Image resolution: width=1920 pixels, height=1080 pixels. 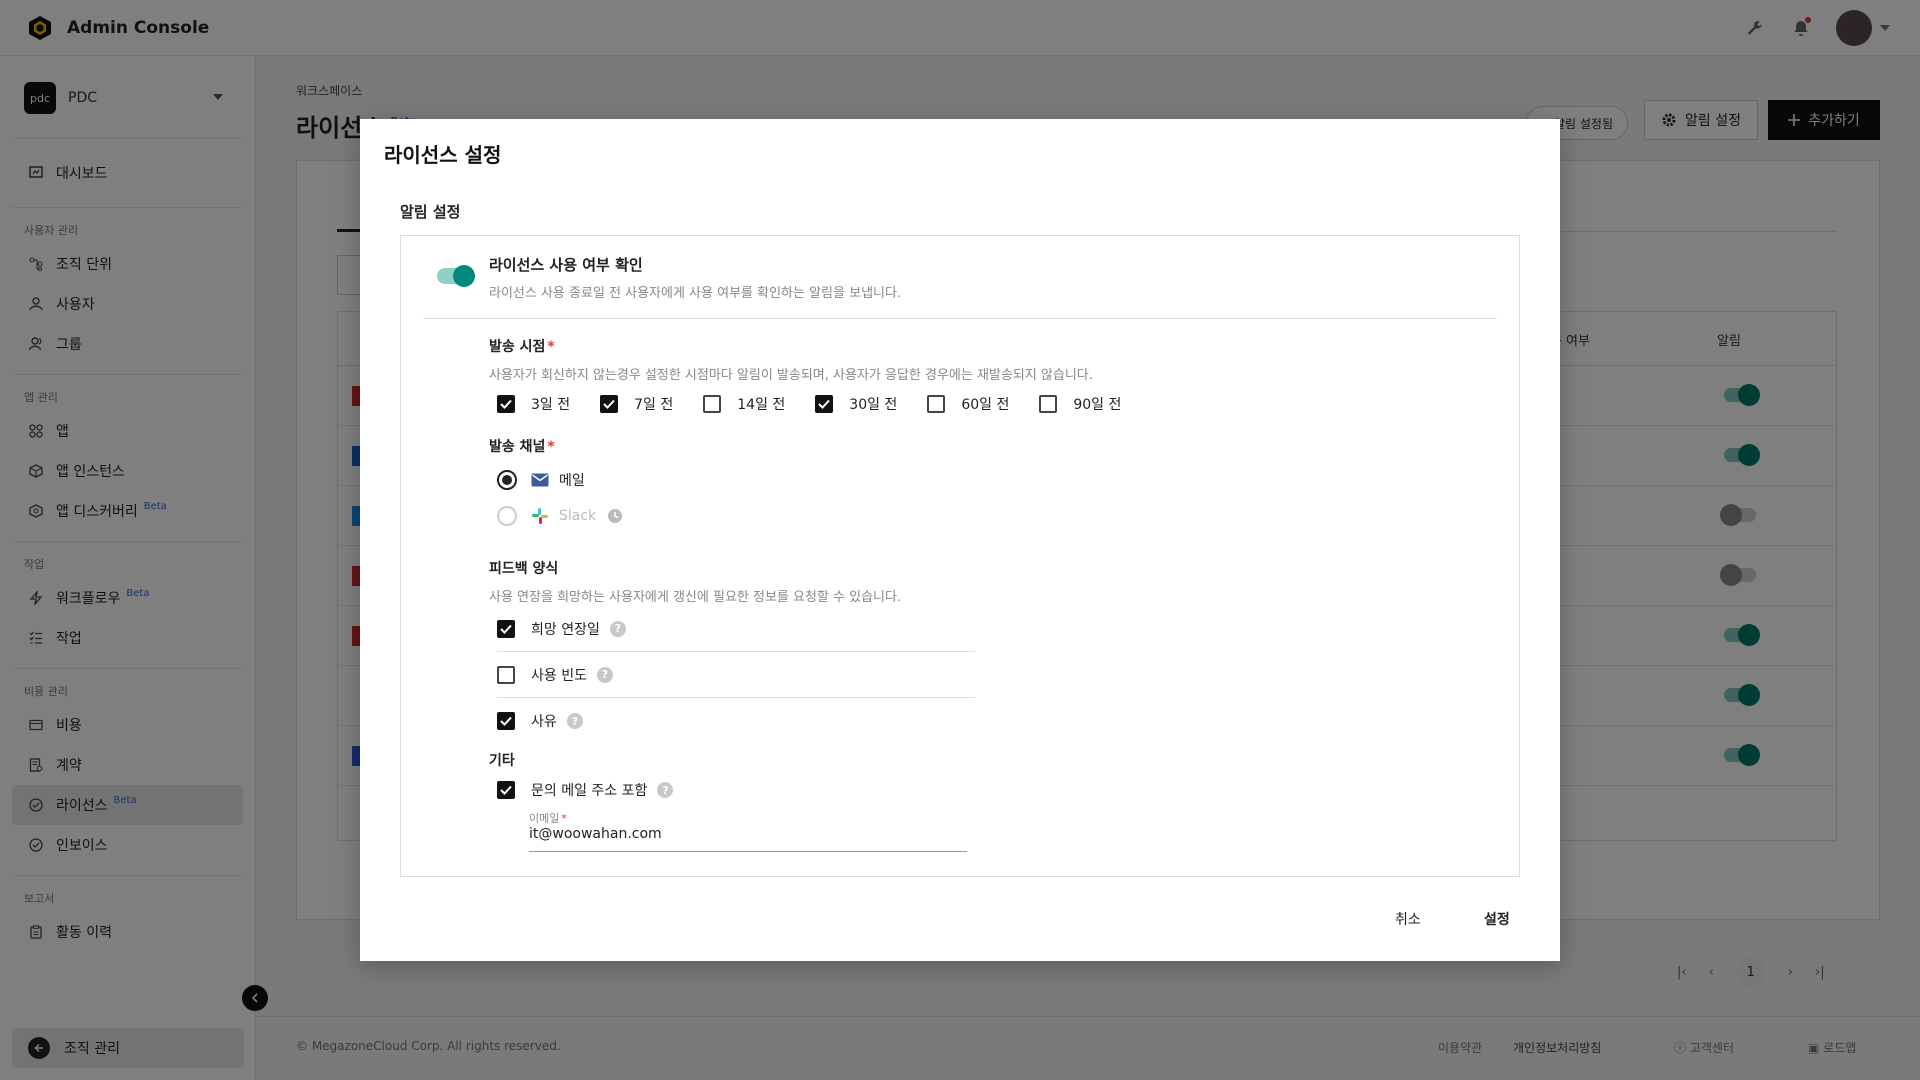 I want to click on timing-option: 7일 전, so click(x=636, y=404).